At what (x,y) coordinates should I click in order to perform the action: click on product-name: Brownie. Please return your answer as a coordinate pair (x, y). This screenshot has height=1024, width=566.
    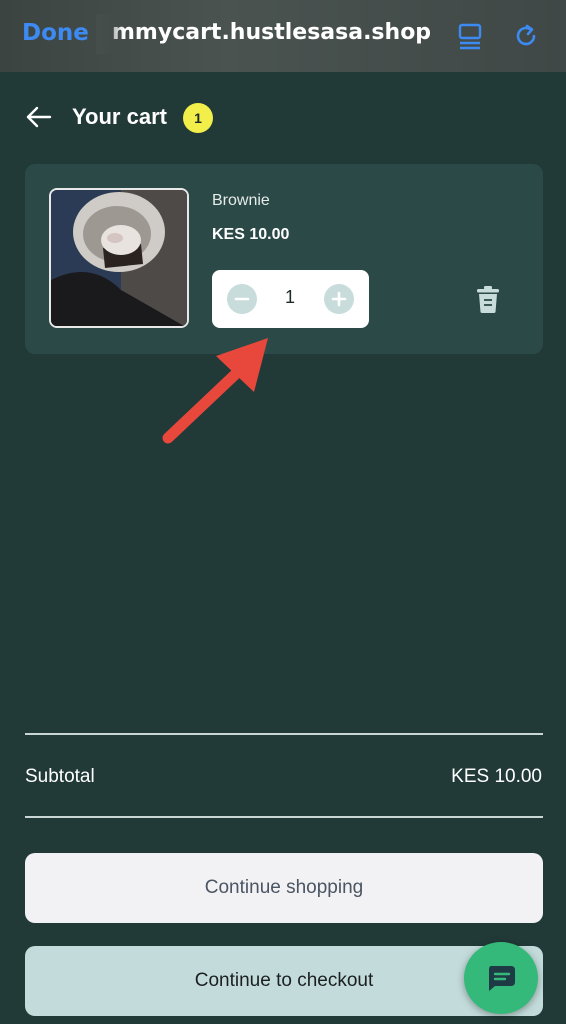
    Looking at the image, I should click on (241, 201).